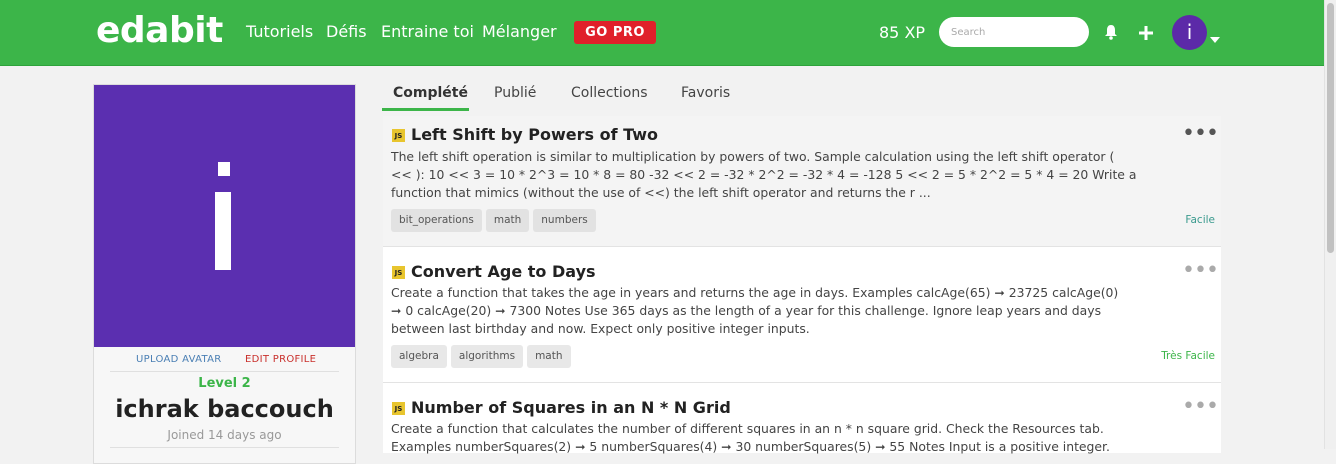 The image size is (1336, 464). I want to click on nav-link-defis: Défis, so click(346, 31).